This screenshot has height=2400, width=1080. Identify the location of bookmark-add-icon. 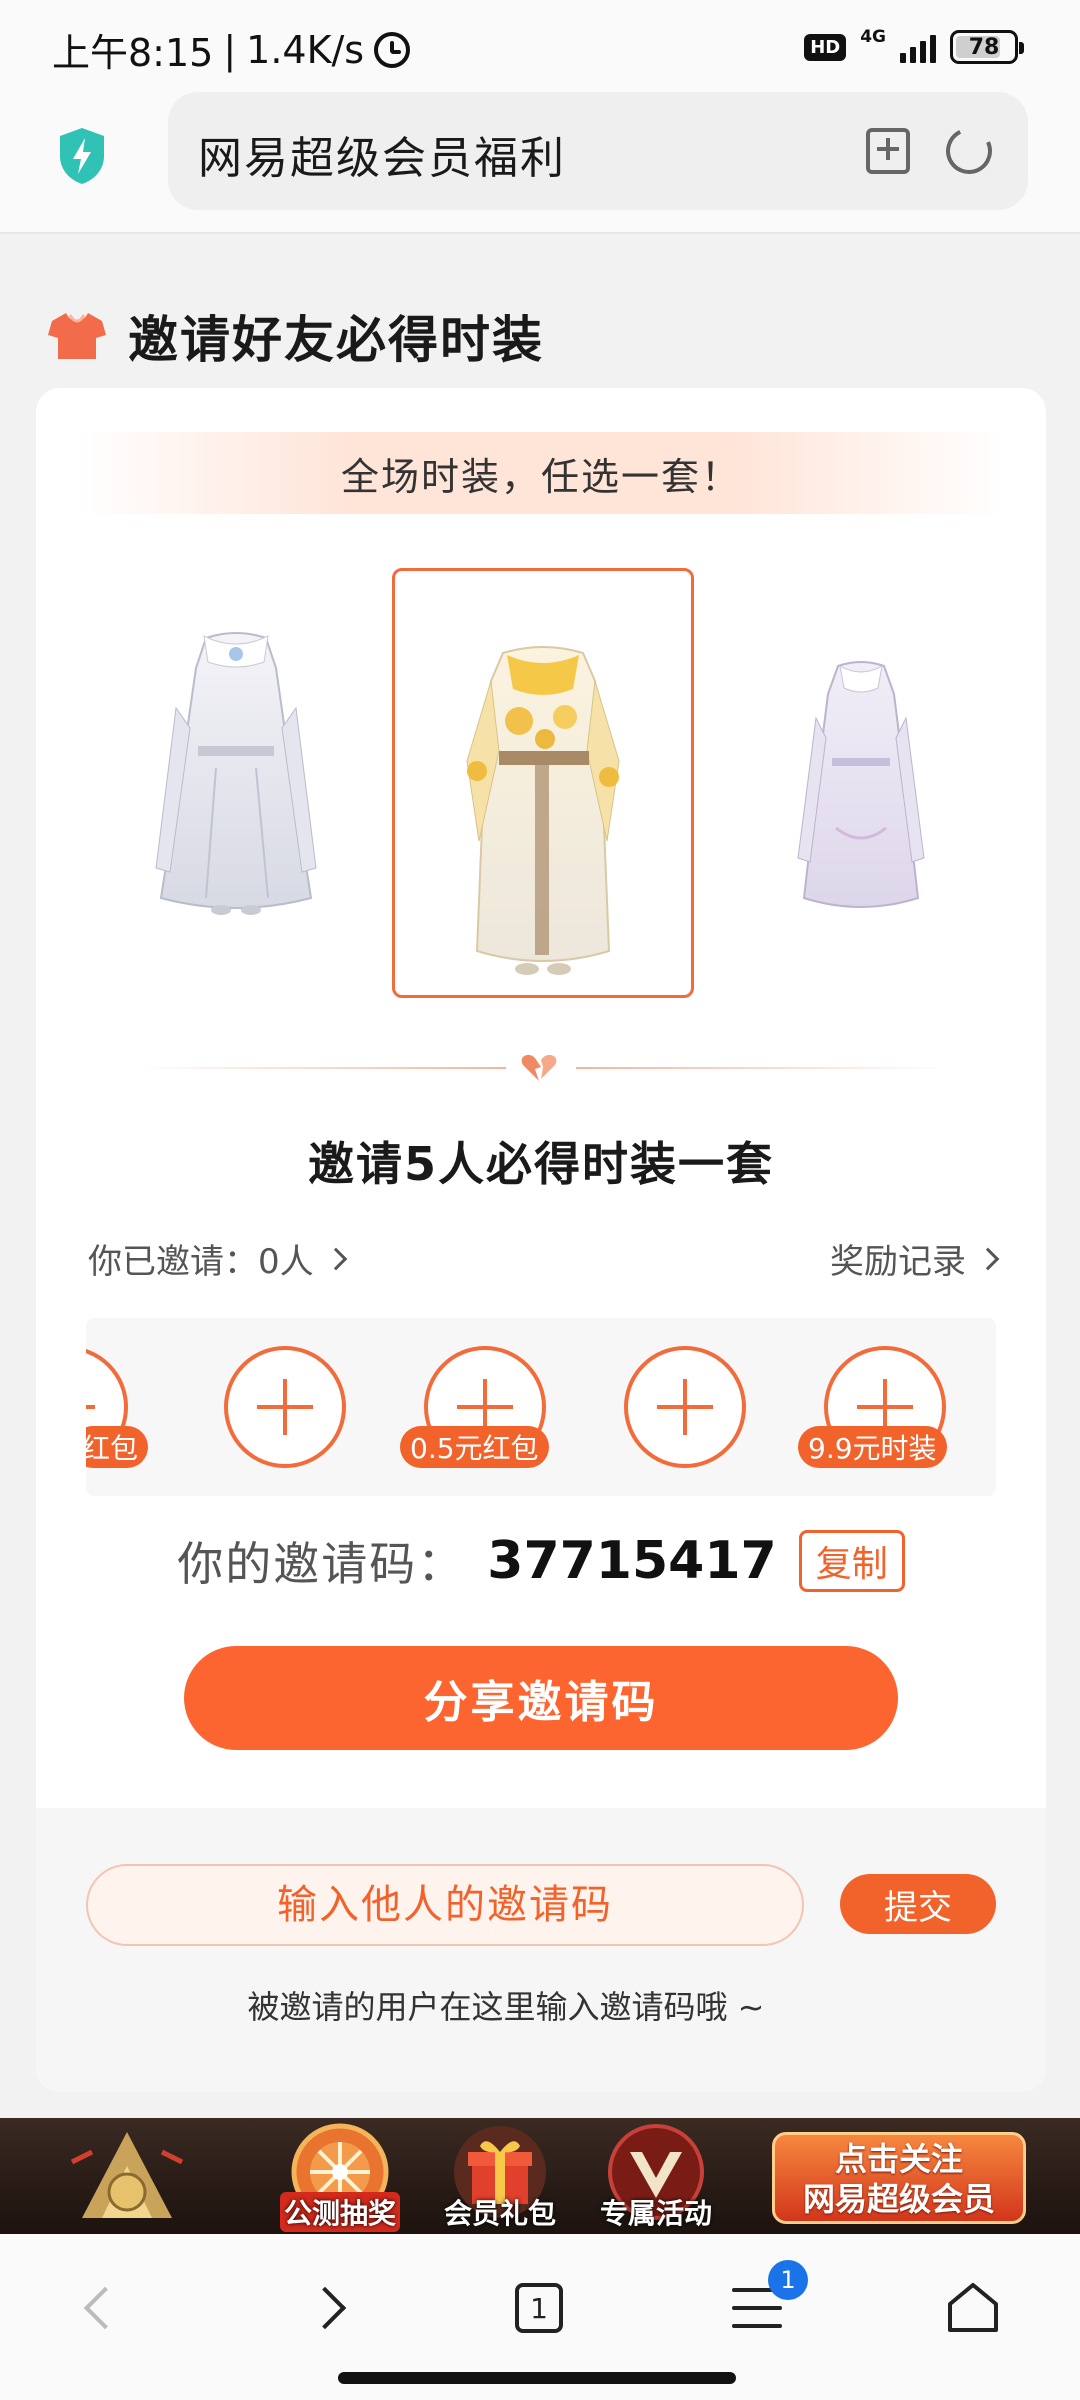
(888, 151).